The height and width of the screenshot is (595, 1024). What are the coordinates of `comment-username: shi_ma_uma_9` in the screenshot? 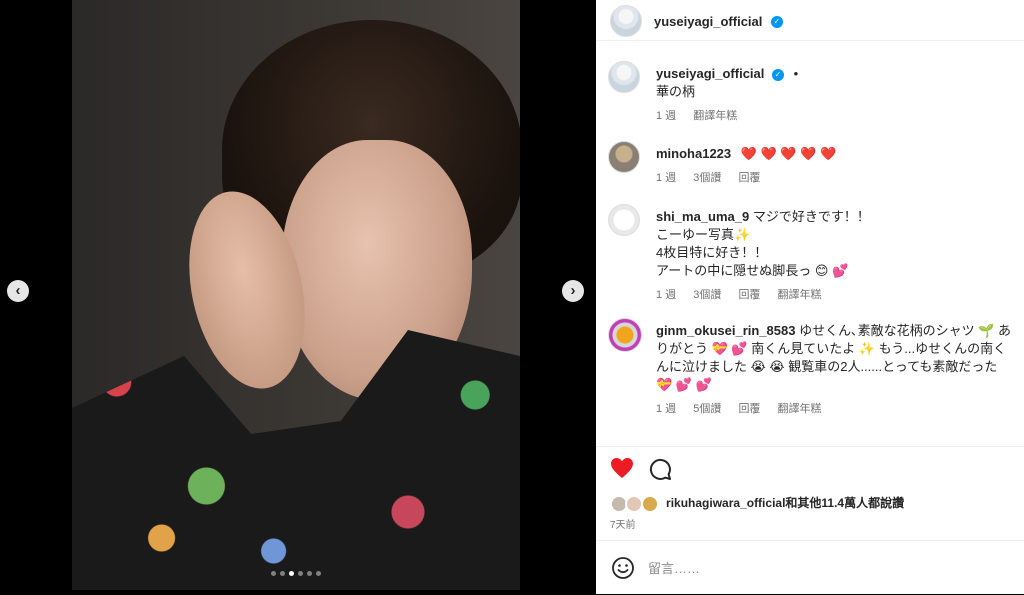 It's located at (702, 216).